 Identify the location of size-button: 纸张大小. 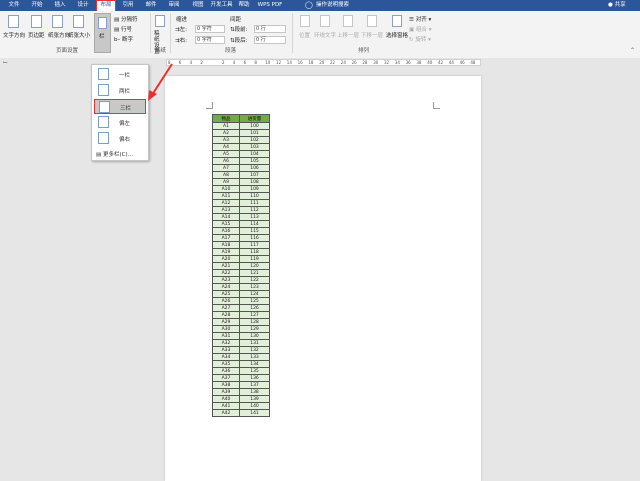
(79, 35).